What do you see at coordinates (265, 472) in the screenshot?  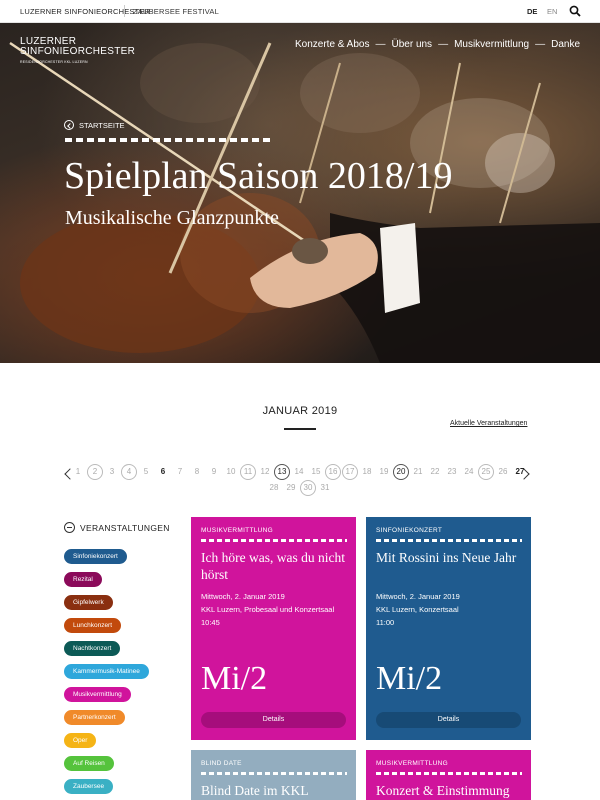 I see `day-12: 12` at bounding box center [265, 472].